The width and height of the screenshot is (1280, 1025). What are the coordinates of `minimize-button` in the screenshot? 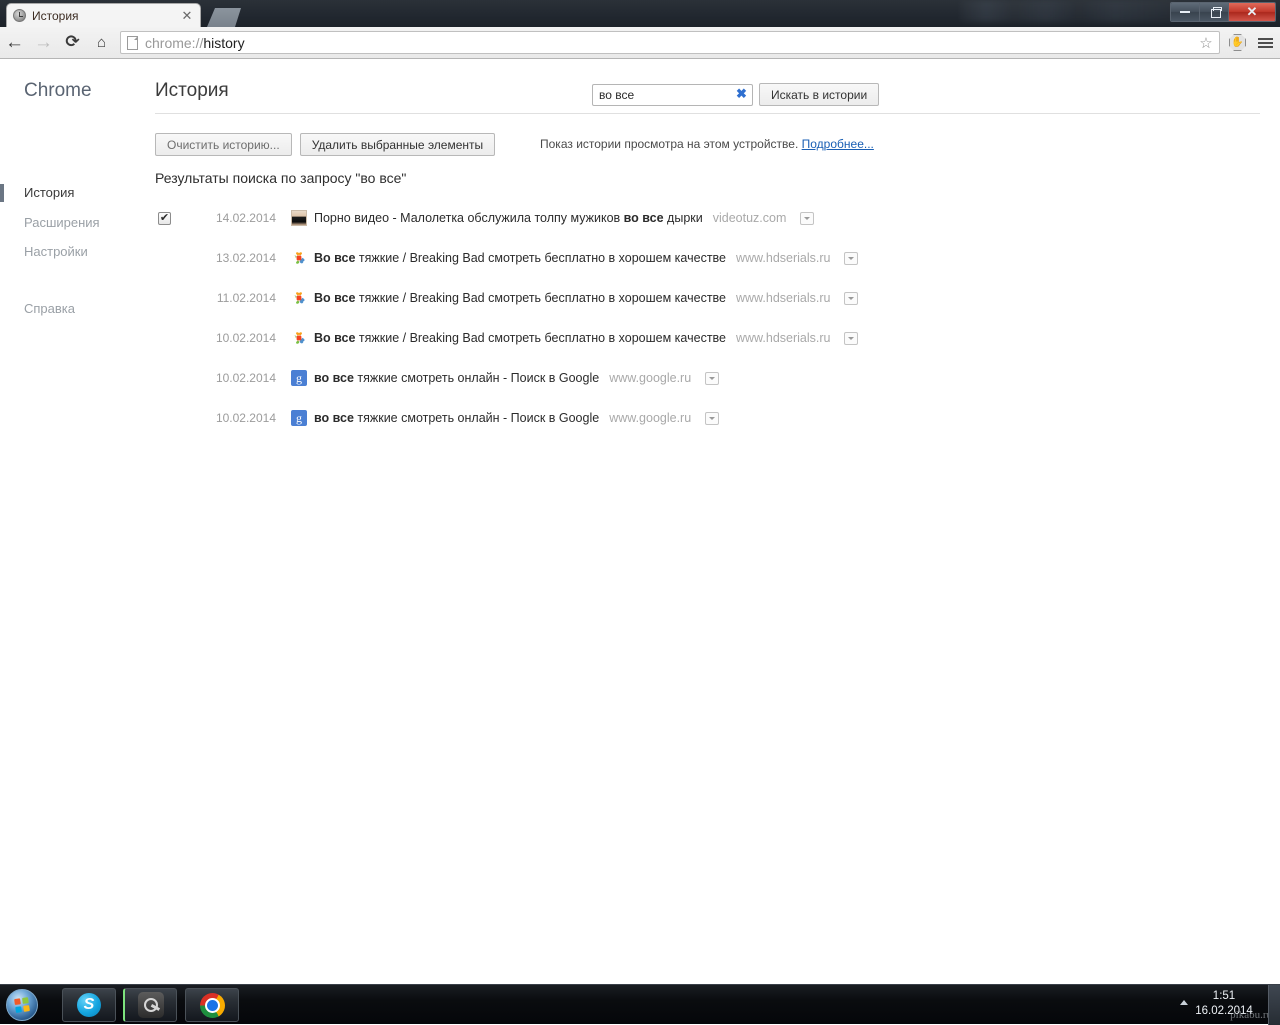 It's located at (1185, 12).